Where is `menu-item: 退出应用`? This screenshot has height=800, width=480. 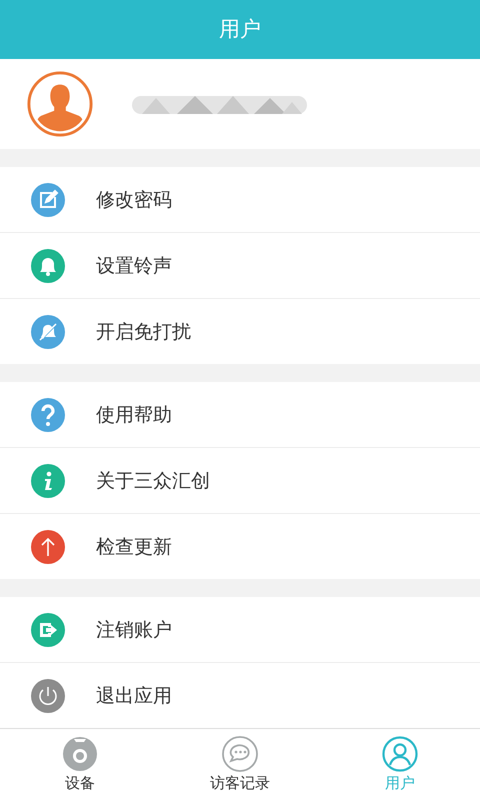
menu-item: 退出应用 is located at coordinates (240, 695).